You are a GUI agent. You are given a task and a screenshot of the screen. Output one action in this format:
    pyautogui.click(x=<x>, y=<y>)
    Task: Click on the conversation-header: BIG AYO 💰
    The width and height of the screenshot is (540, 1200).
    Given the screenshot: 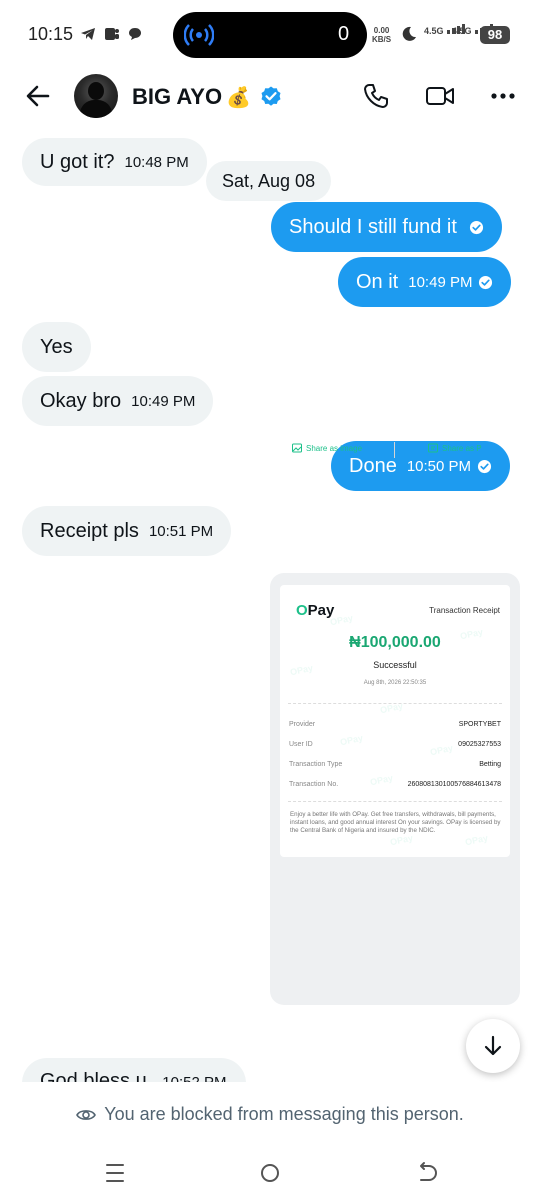 What is the action you would take?
    pyautogui.click(x=270, y=97)
    